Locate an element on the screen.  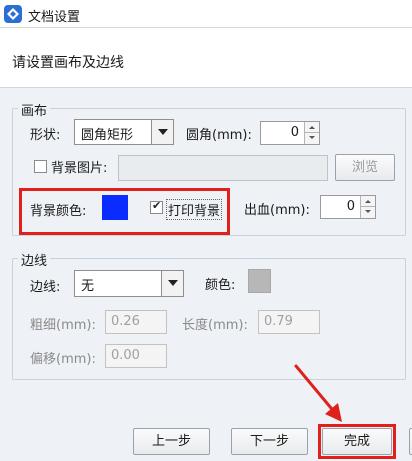
title-bar: 文档设置 is located at coordinates (206, 14).